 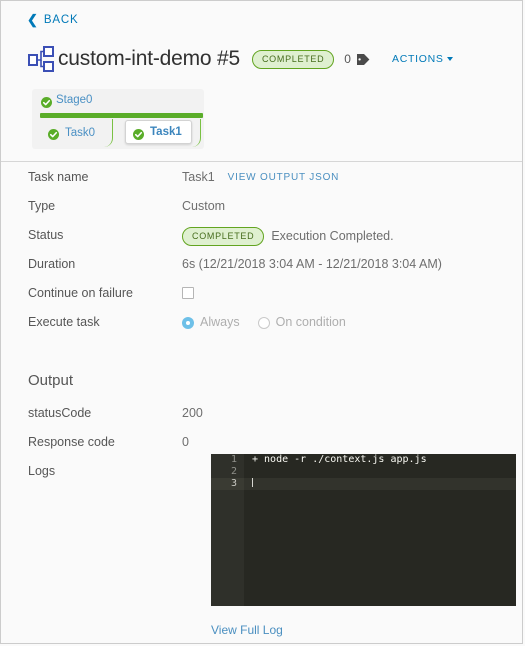 I want to click on logs-label: Logs, so click(x=42, y=471).